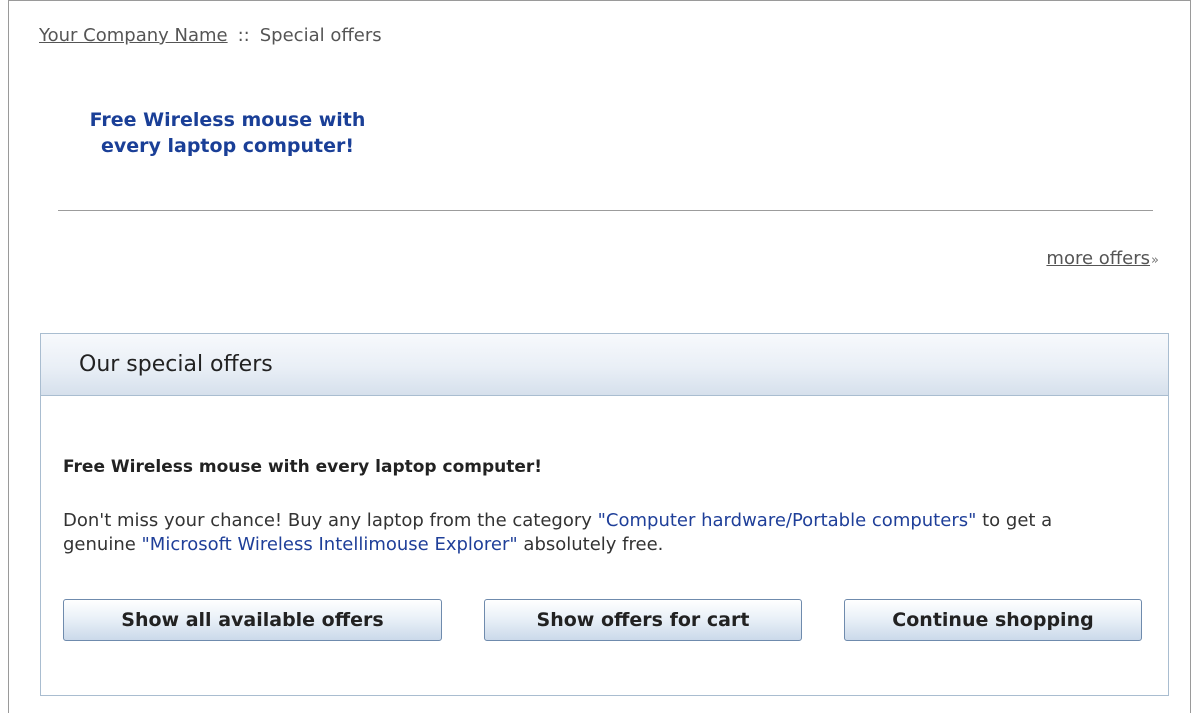  Describe the element at coordinates (252, 620) in the screenshot. I see `show-all-offers-button: Show all available offers` at that location.